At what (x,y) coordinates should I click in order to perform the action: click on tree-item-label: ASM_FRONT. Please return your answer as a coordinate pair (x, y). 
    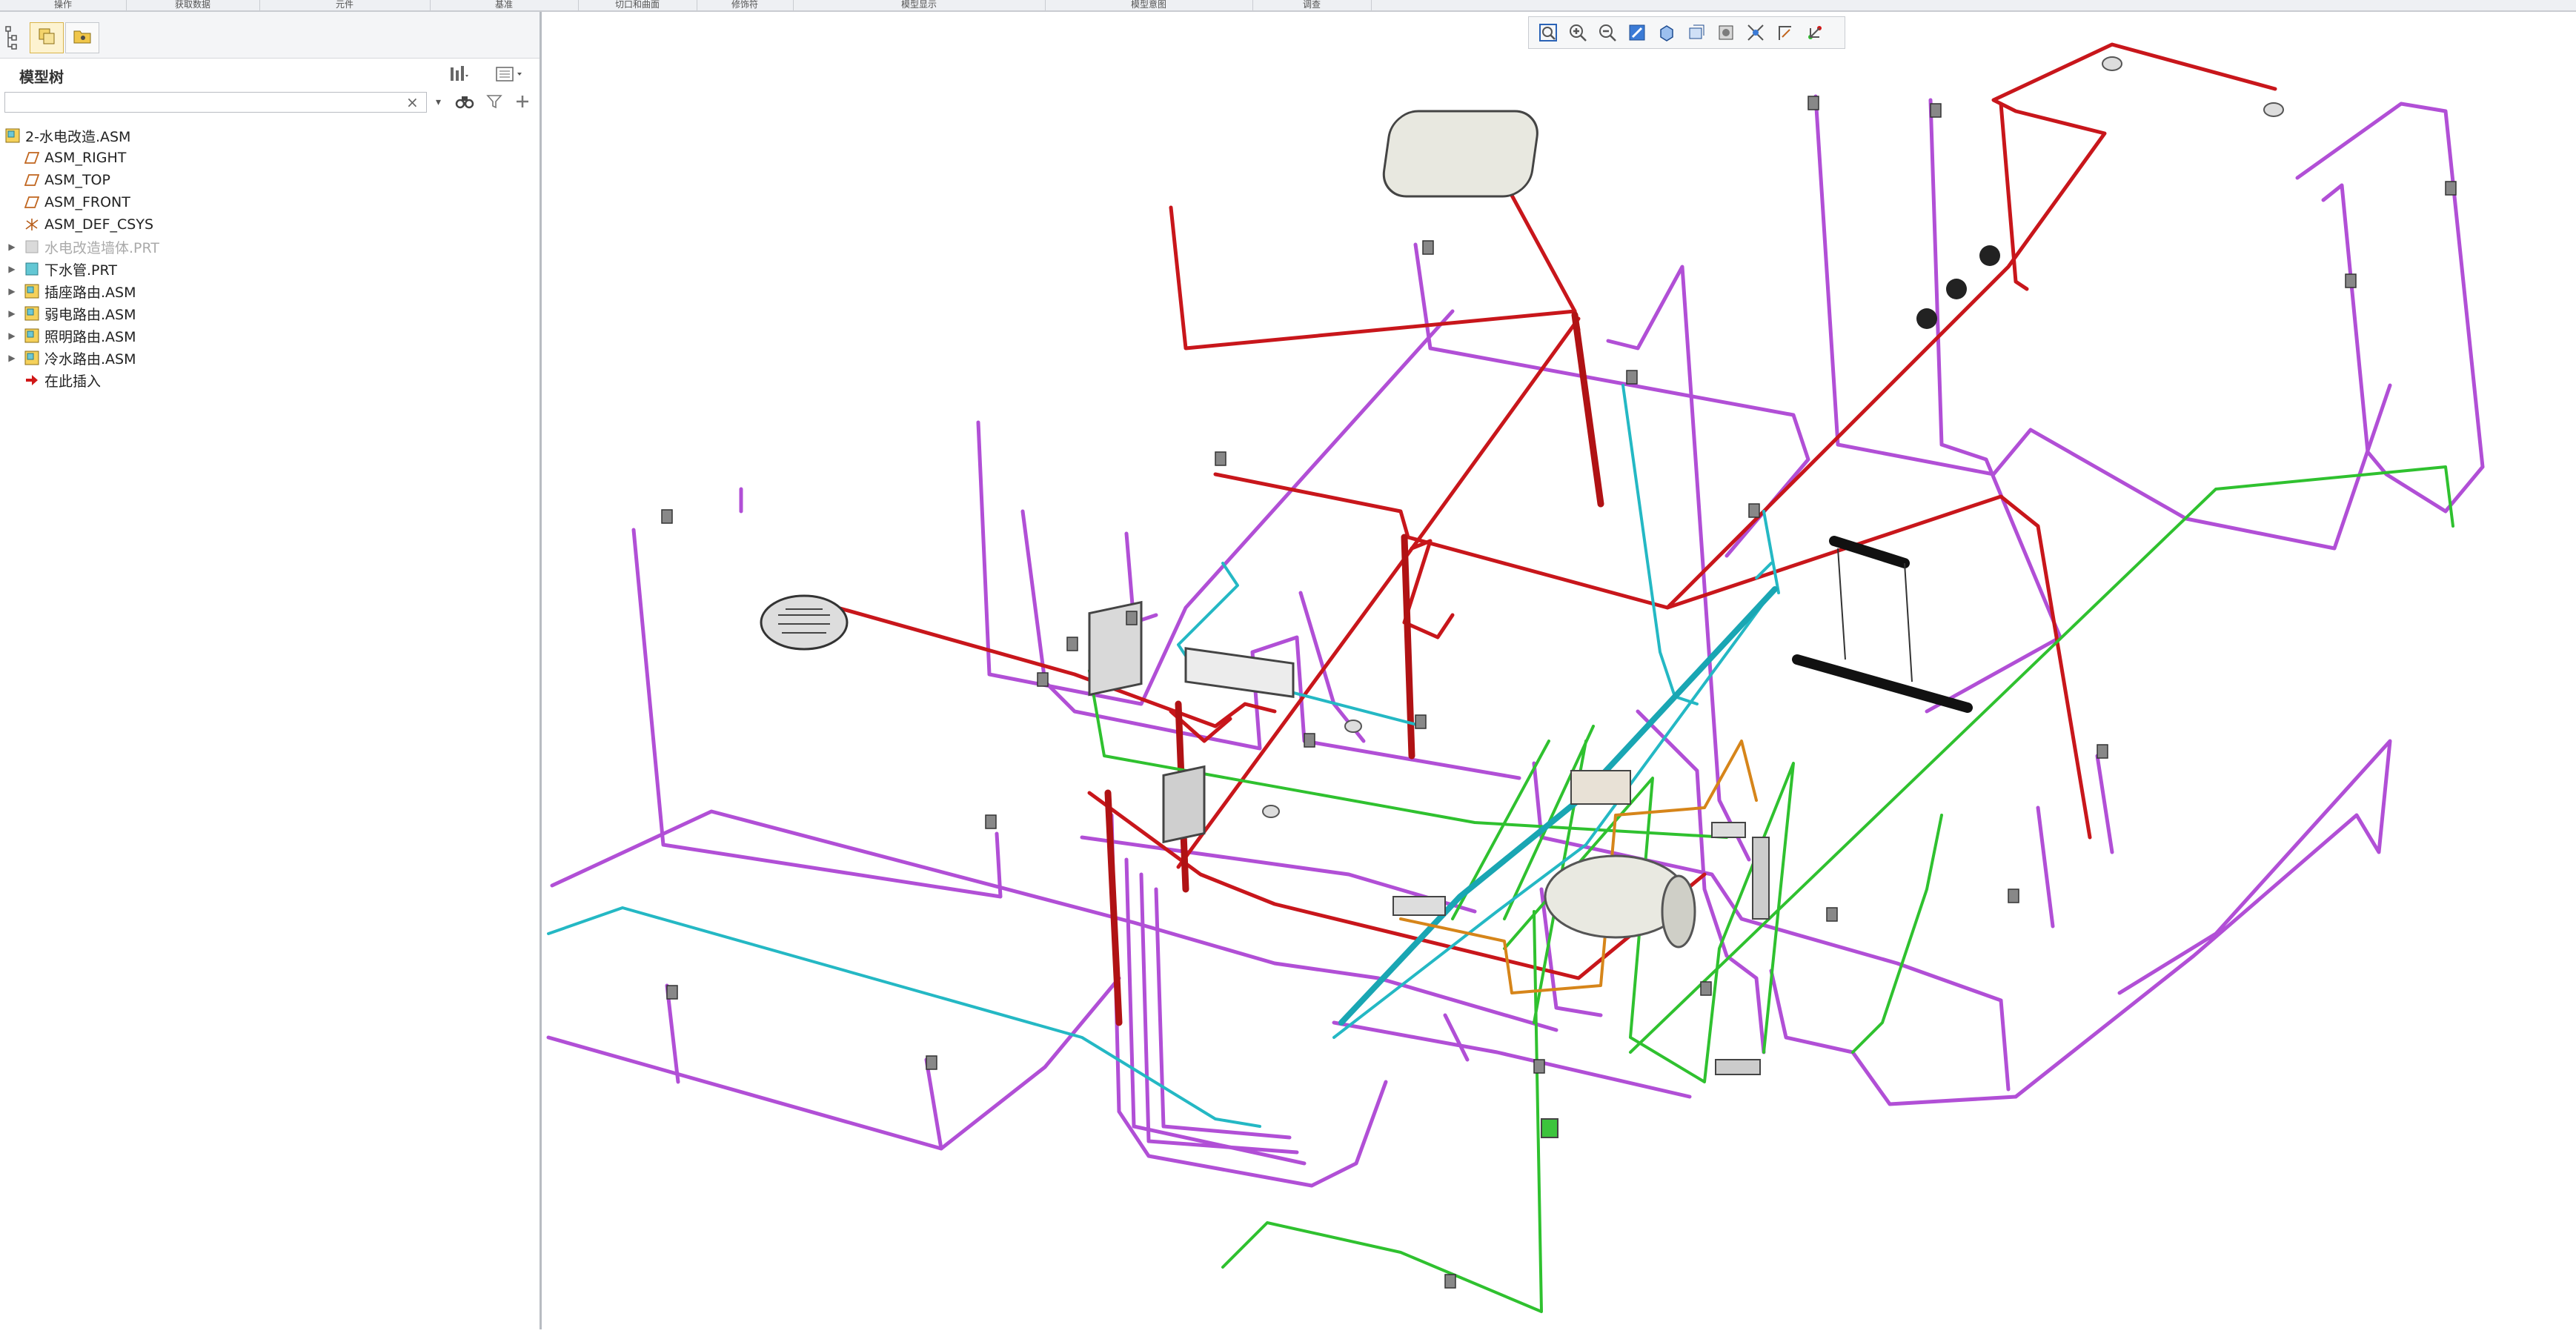
    Looking at the image, I should click on (87, 202).